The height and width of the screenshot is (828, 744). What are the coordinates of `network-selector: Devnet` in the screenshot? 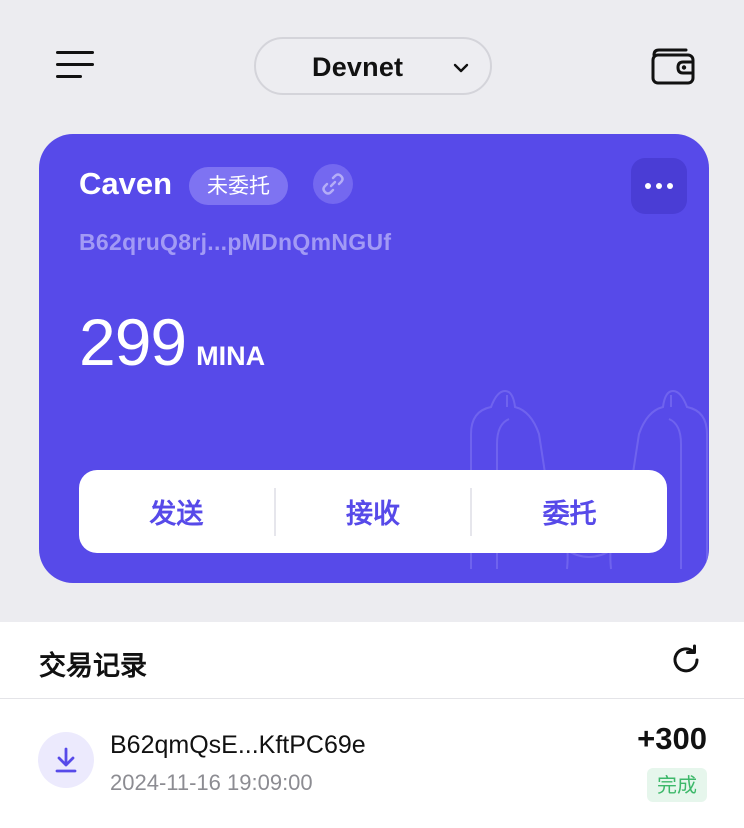 It's located at (373, 66).